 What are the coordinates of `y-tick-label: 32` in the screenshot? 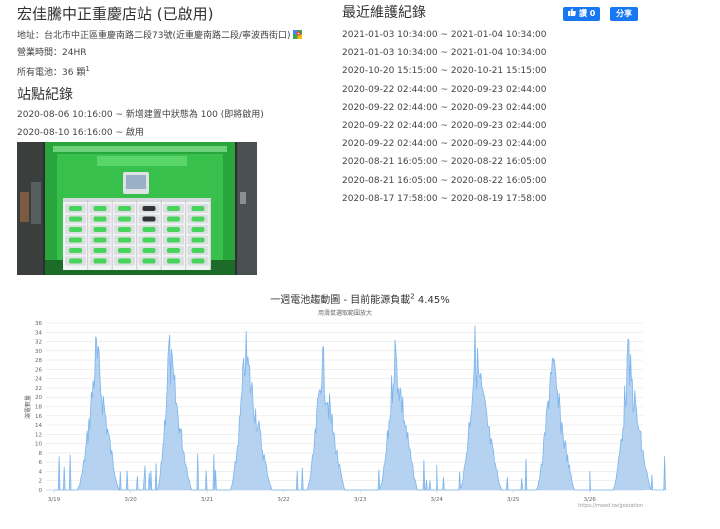 It's located at (38, 343).